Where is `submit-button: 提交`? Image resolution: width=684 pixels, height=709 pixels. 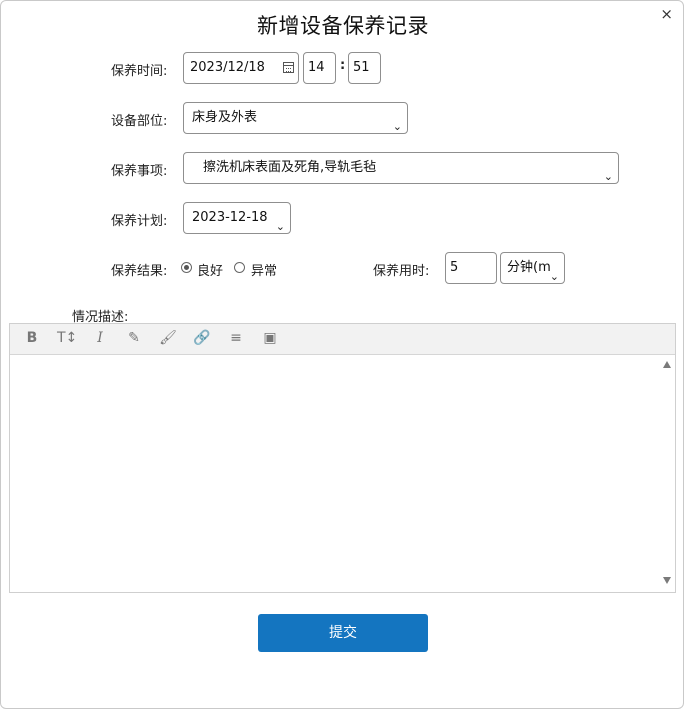 submit-button: 提交 is located at coordinates (343, 633).